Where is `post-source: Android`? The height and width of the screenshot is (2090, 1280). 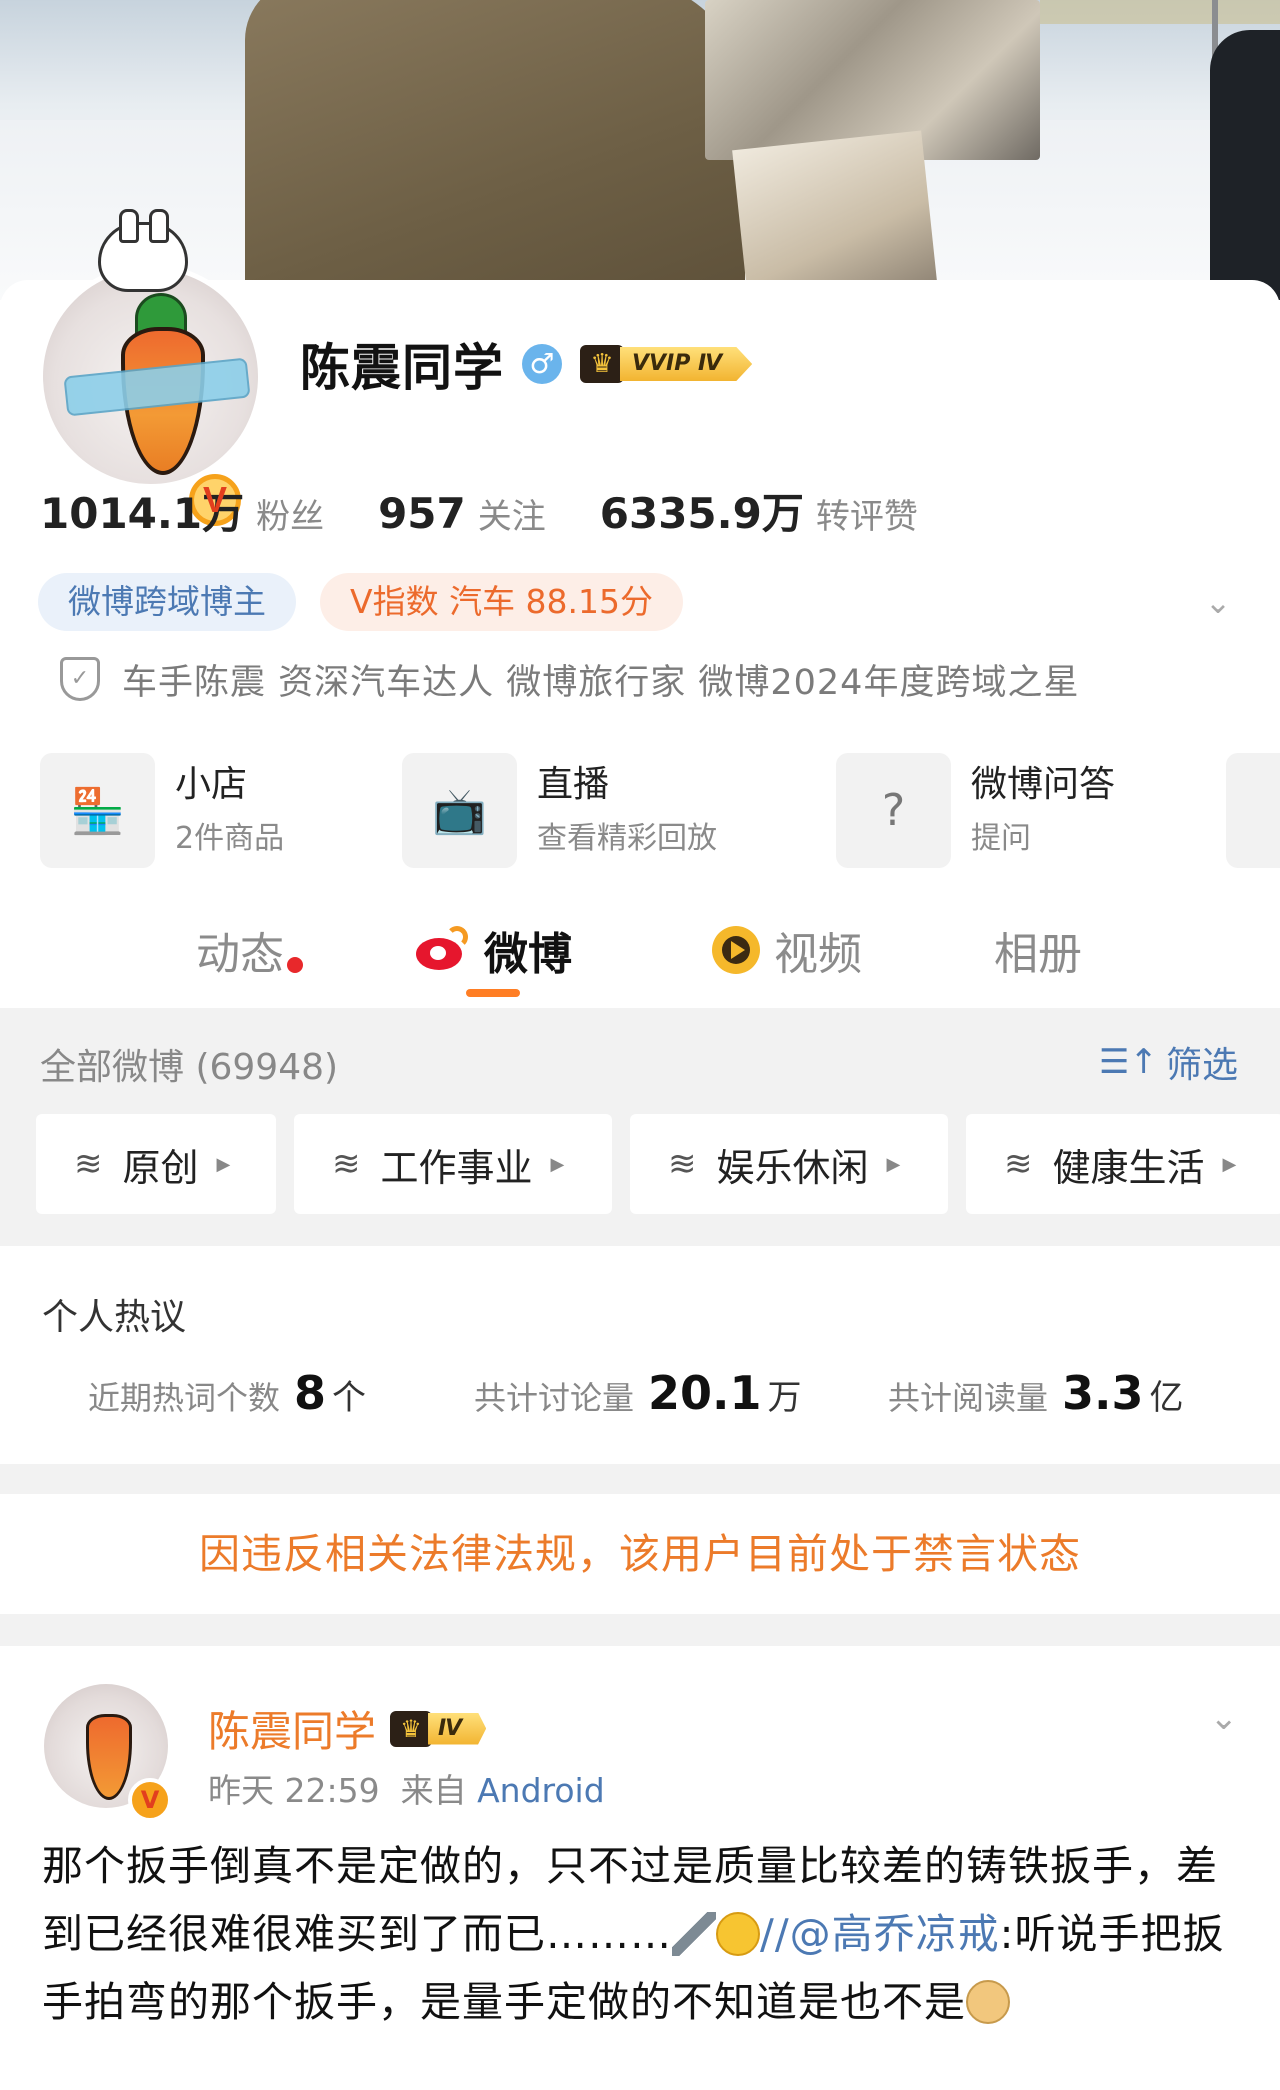 post-source: Android is located at coordinates (541, 1790).